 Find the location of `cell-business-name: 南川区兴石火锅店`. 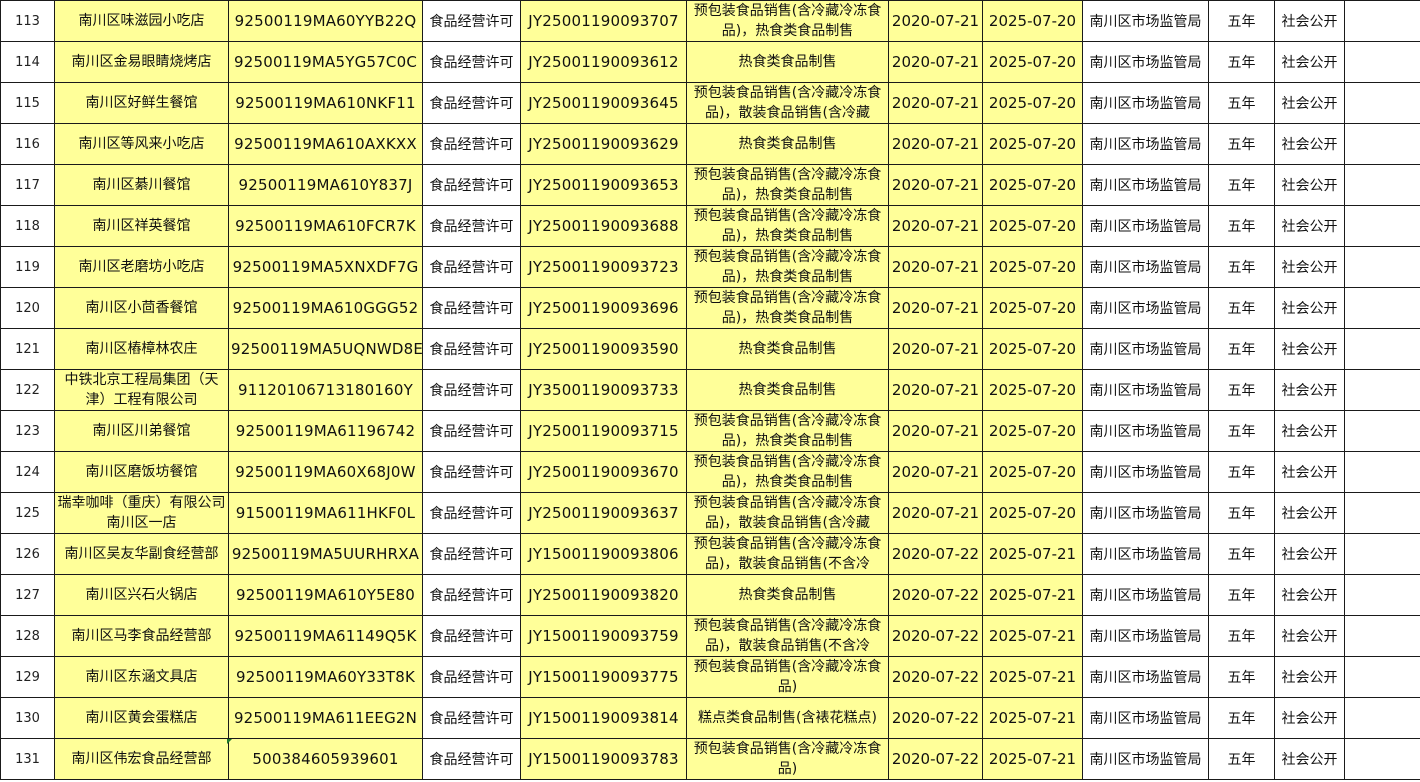

cell-business-name: 南川区兴石火锅店 is located at coordinates (141, 595).